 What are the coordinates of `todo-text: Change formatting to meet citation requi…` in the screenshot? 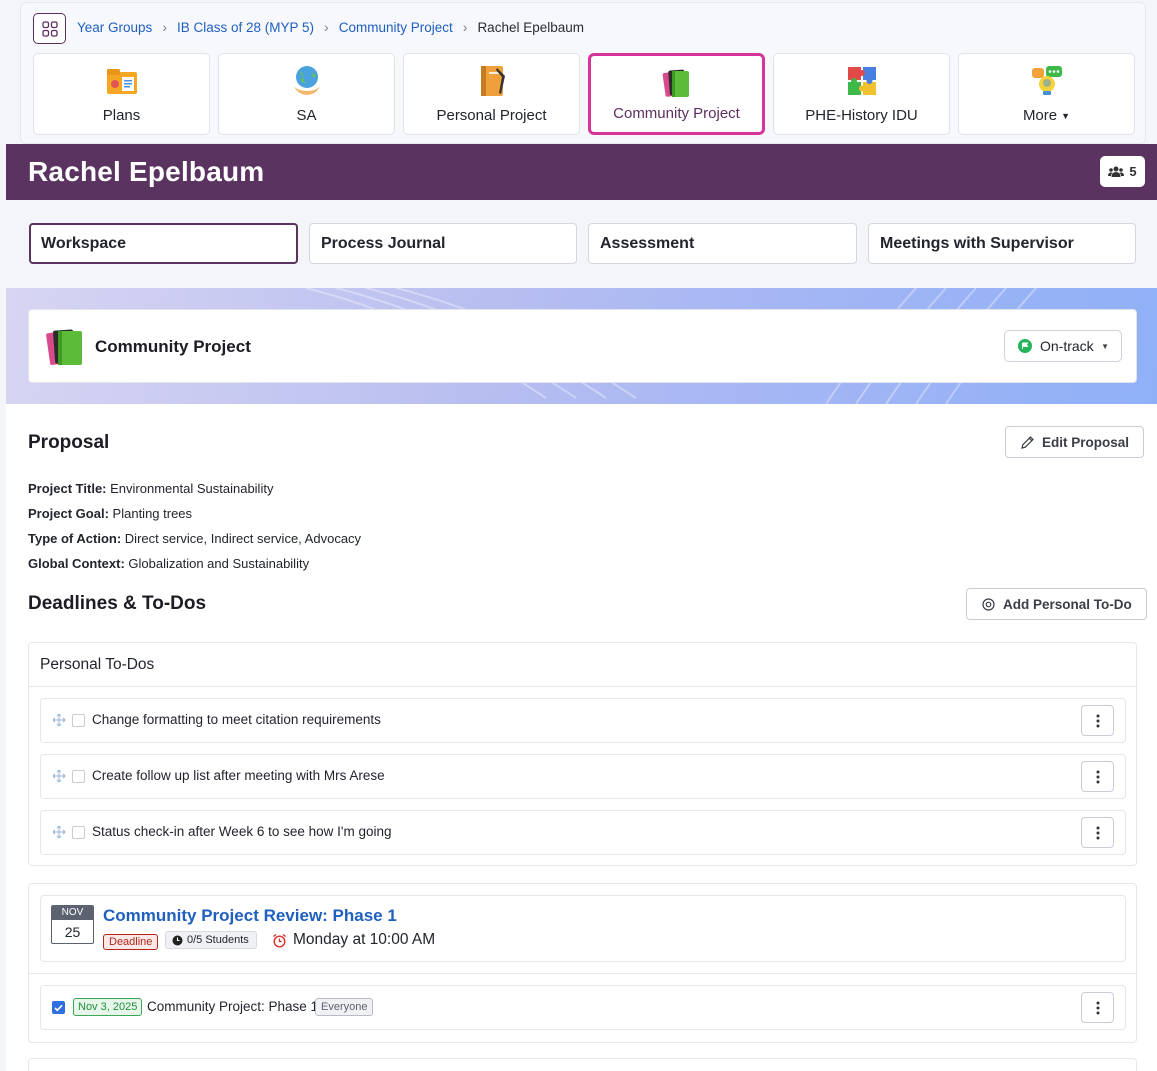 It's located at (236, 719).